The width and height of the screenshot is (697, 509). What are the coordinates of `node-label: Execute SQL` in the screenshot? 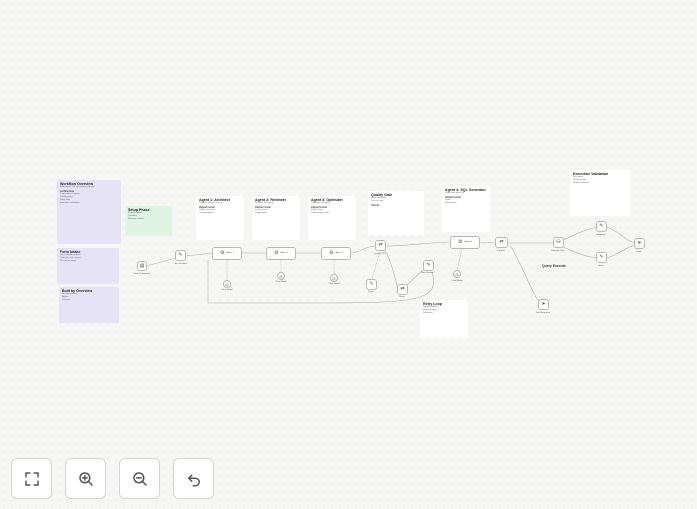 It's located at (558, 251).